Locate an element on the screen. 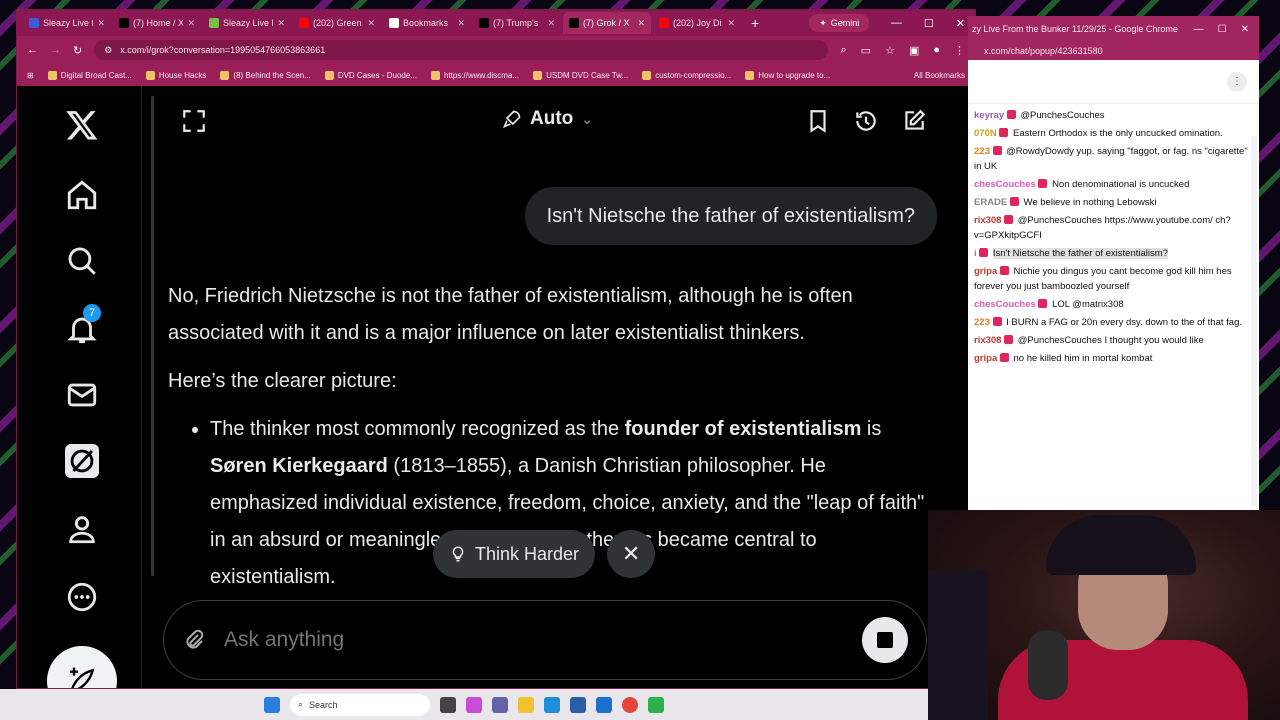 The width and height of the screenshot is (1280, 720). chat-badge-icon is located at coordinates (1043, 303).